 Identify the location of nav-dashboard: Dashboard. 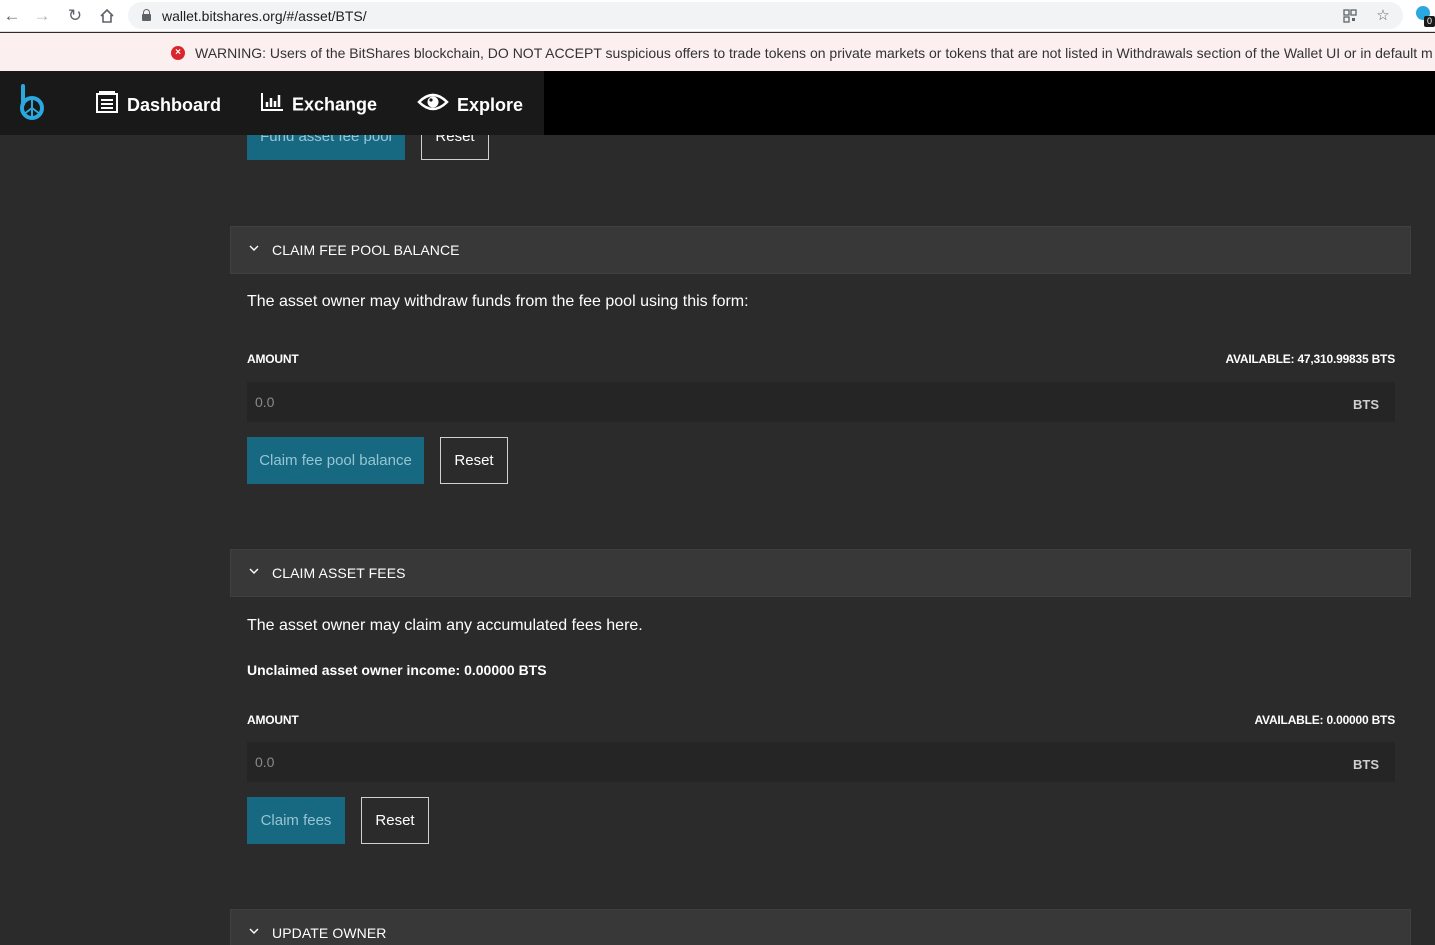
(158, 103).